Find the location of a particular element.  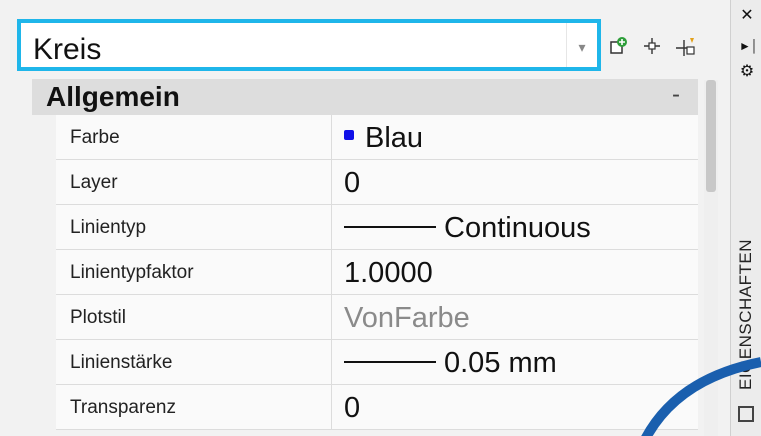

object-type-selector: Kreis ▾ is located at coordinates (309, 45).